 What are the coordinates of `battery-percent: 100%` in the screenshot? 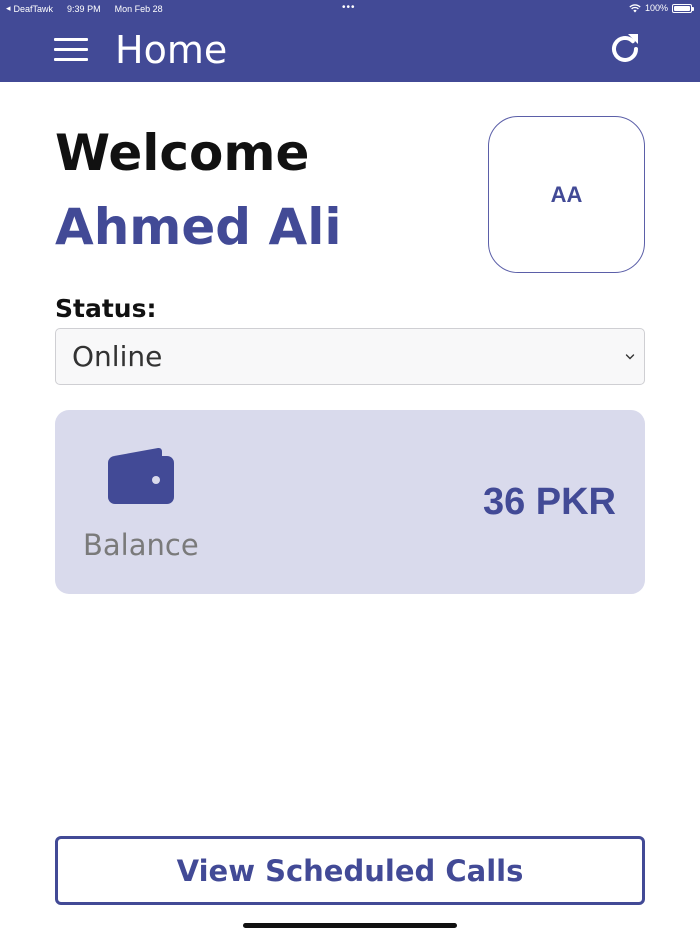 It's located at (656, 8).